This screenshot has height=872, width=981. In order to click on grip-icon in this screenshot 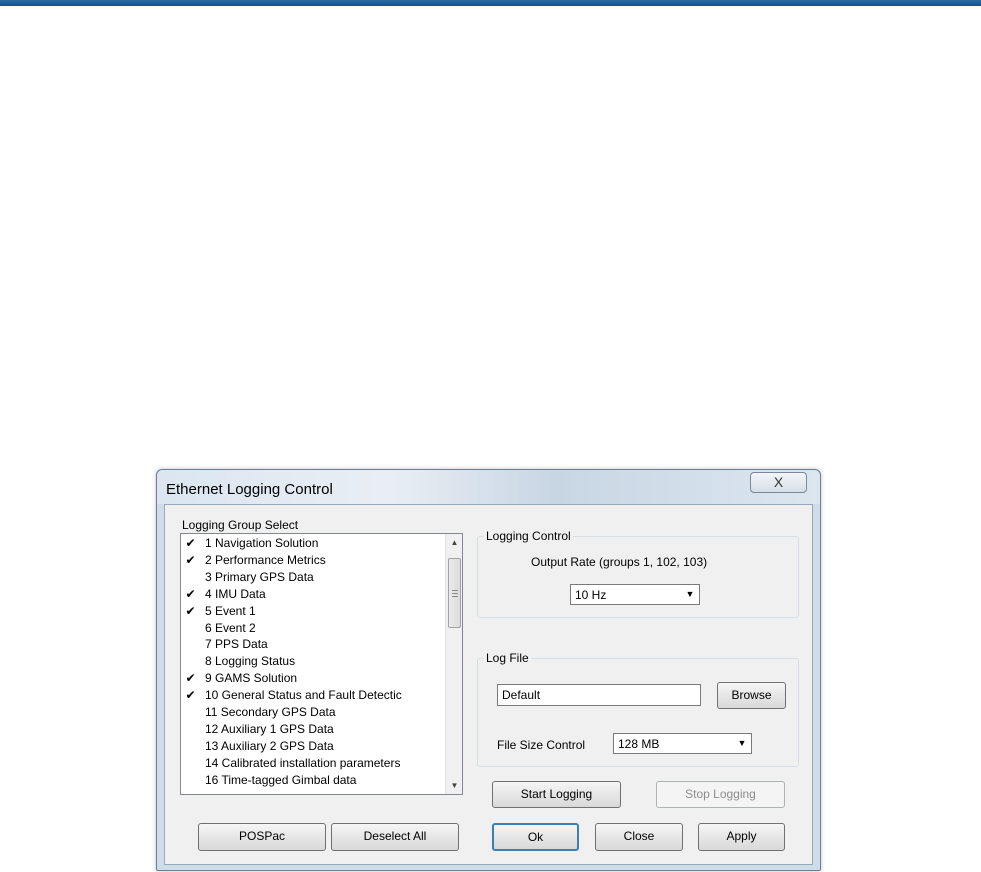, I will do `click(455, 593)`.